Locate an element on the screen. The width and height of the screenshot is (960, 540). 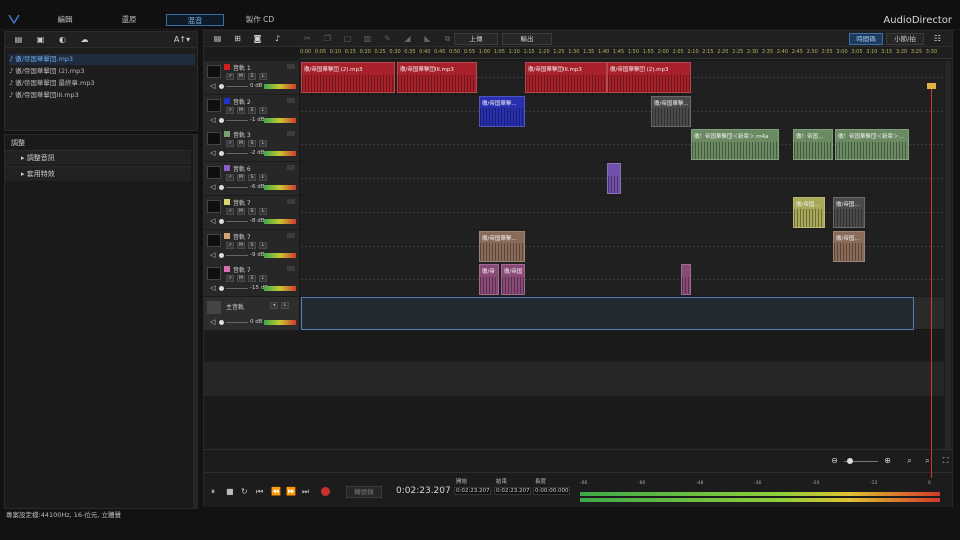
playhead is located at coordinates (931, 280).